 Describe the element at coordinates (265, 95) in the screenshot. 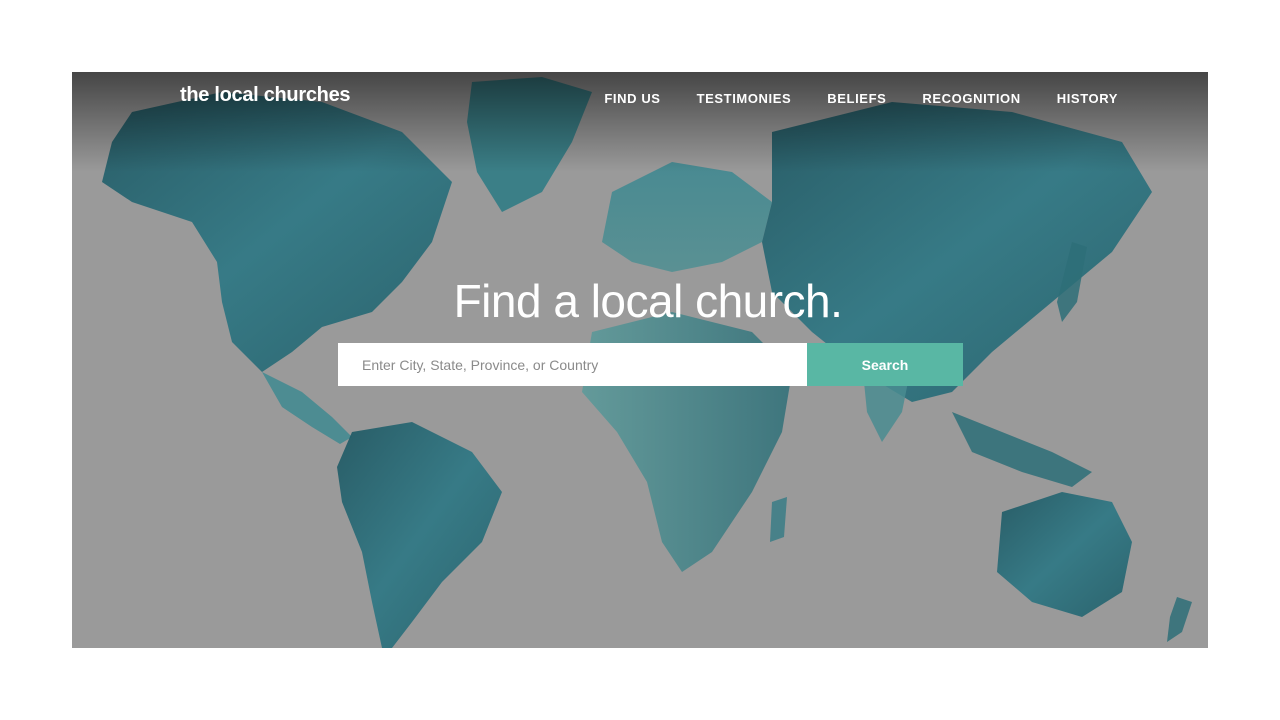

I see `site-logo: the local churches` at that location.